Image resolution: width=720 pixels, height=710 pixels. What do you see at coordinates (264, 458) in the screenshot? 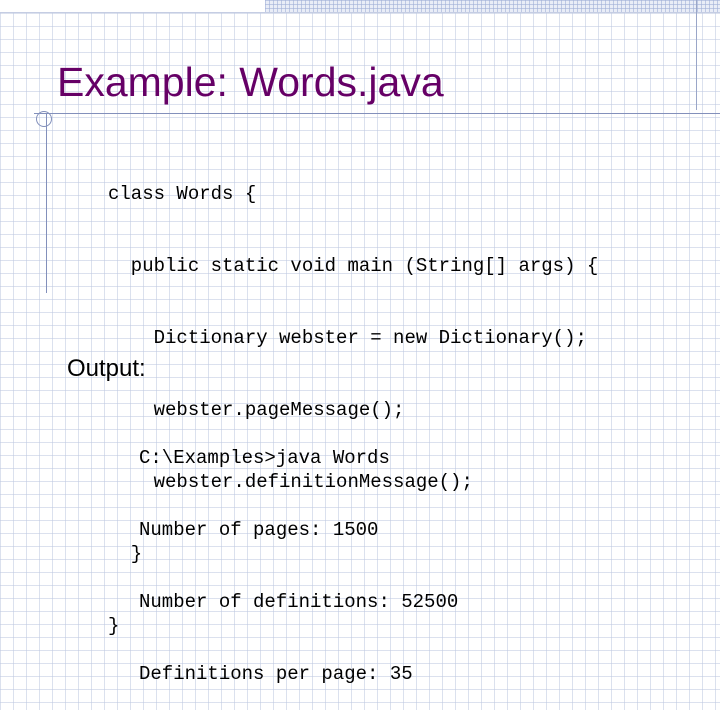
I see `output-line: C:\Examples>java Words` at bounding box center [264, 458].